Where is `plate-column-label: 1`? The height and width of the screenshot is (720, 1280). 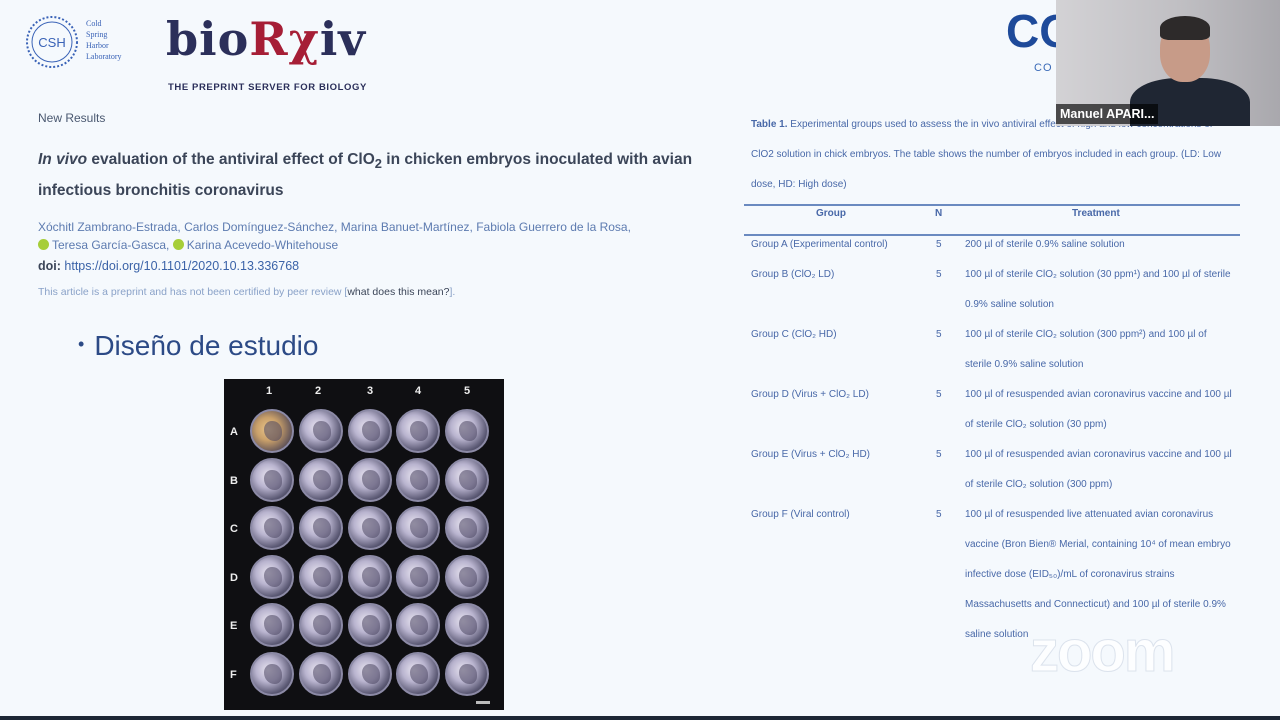 plate-column-label: 1 is located at coordinates (269, 391).